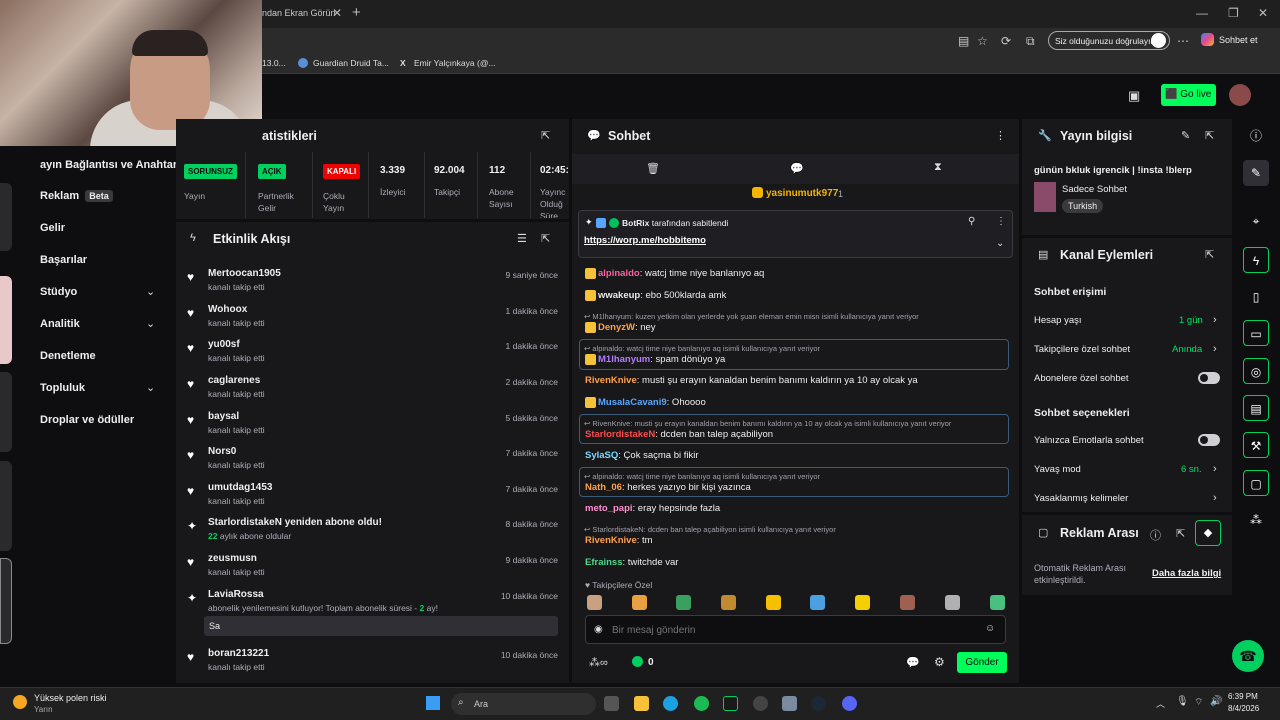  I want to click on profile-toggle-icon, so click(1158, 40).